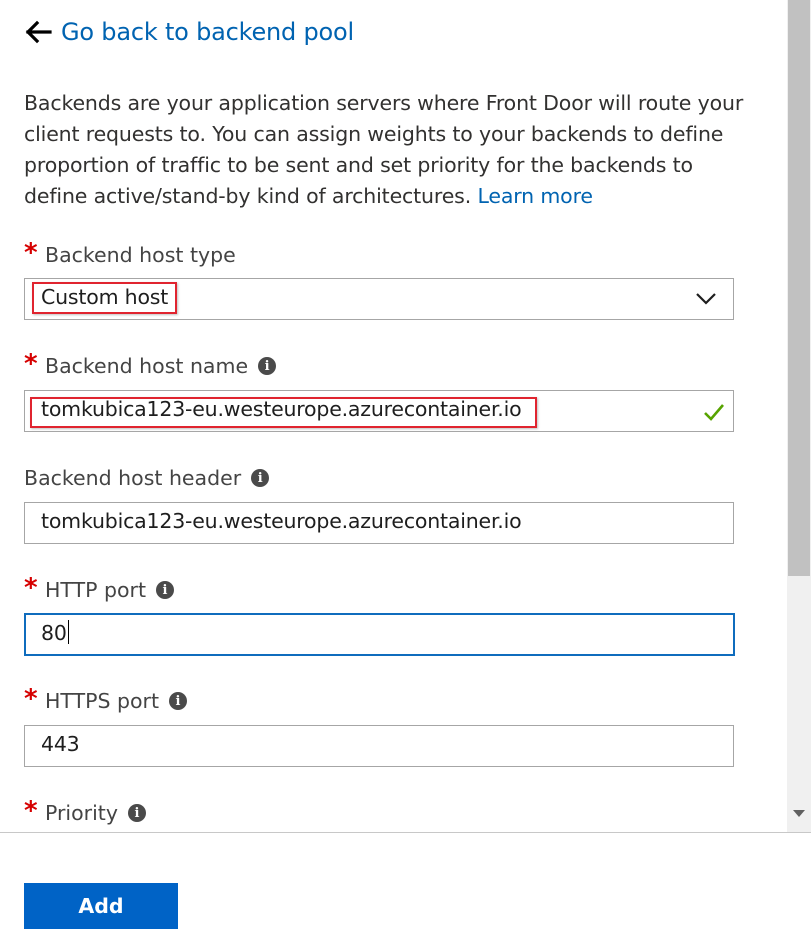  I want to click on http-port-value: 80, so click(54, 633).